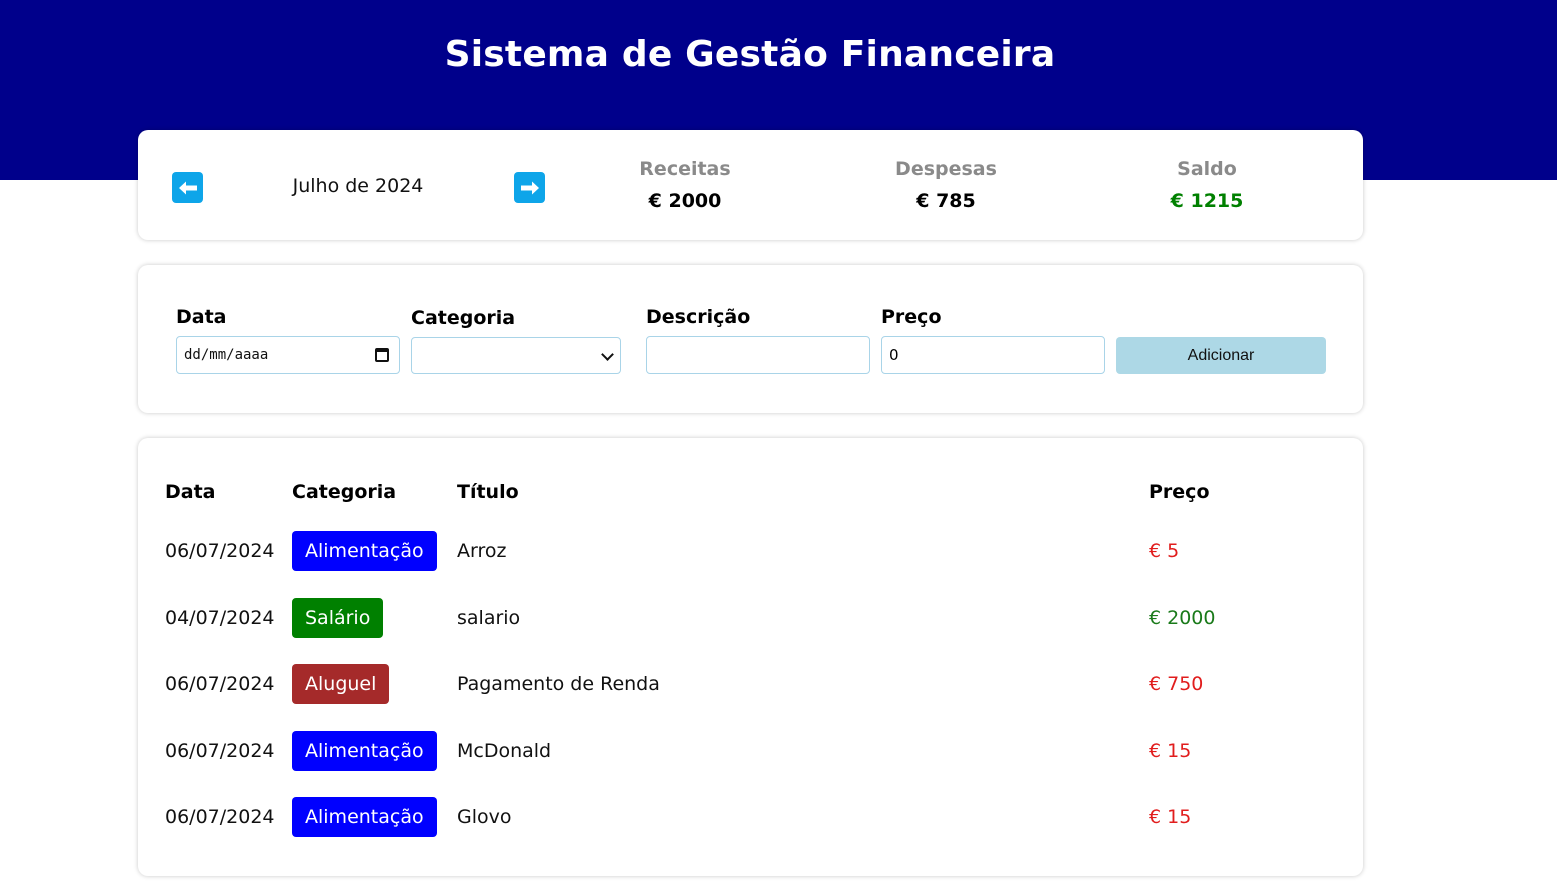 Image resolution: width=1557 pixels, height=887 pixels. I want to click on row-price: € 2000, so click(1182, 618).